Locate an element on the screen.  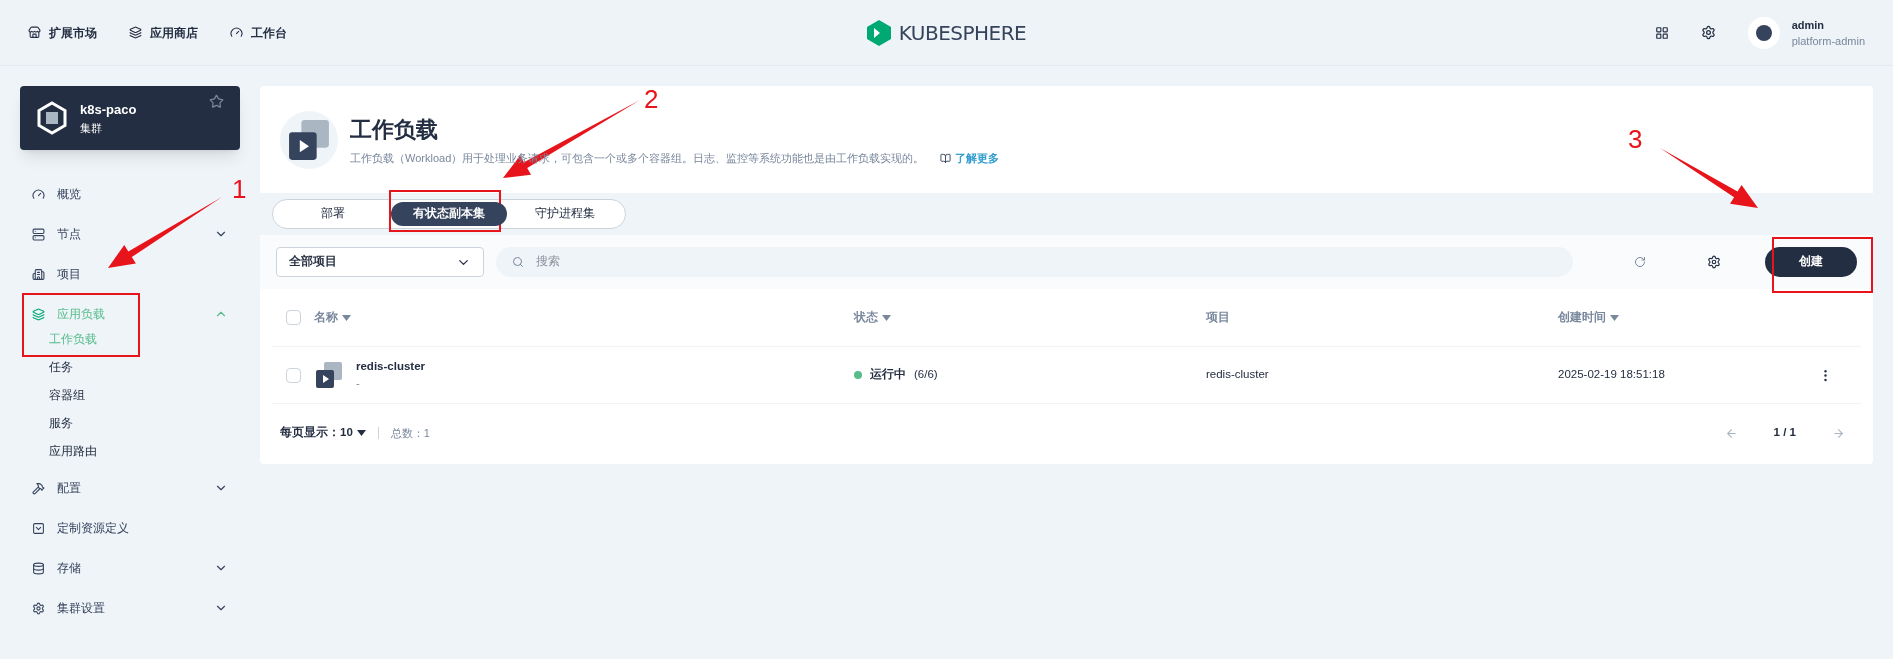
logo: KUBESPHERE is located at coordinates (946, 32).